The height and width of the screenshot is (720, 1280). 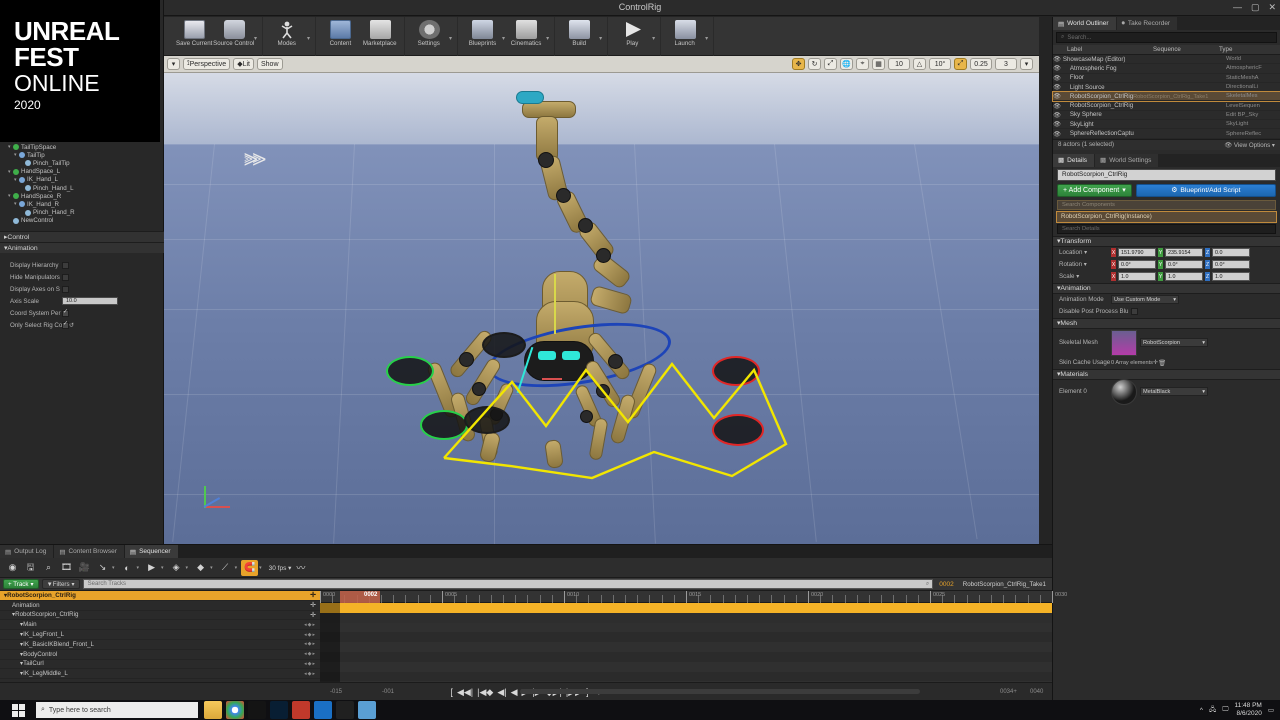 What do you see at coordinates (213, 710) in the screenshot?
I see `file-explorer-icon` at bounding box center [213, 710].